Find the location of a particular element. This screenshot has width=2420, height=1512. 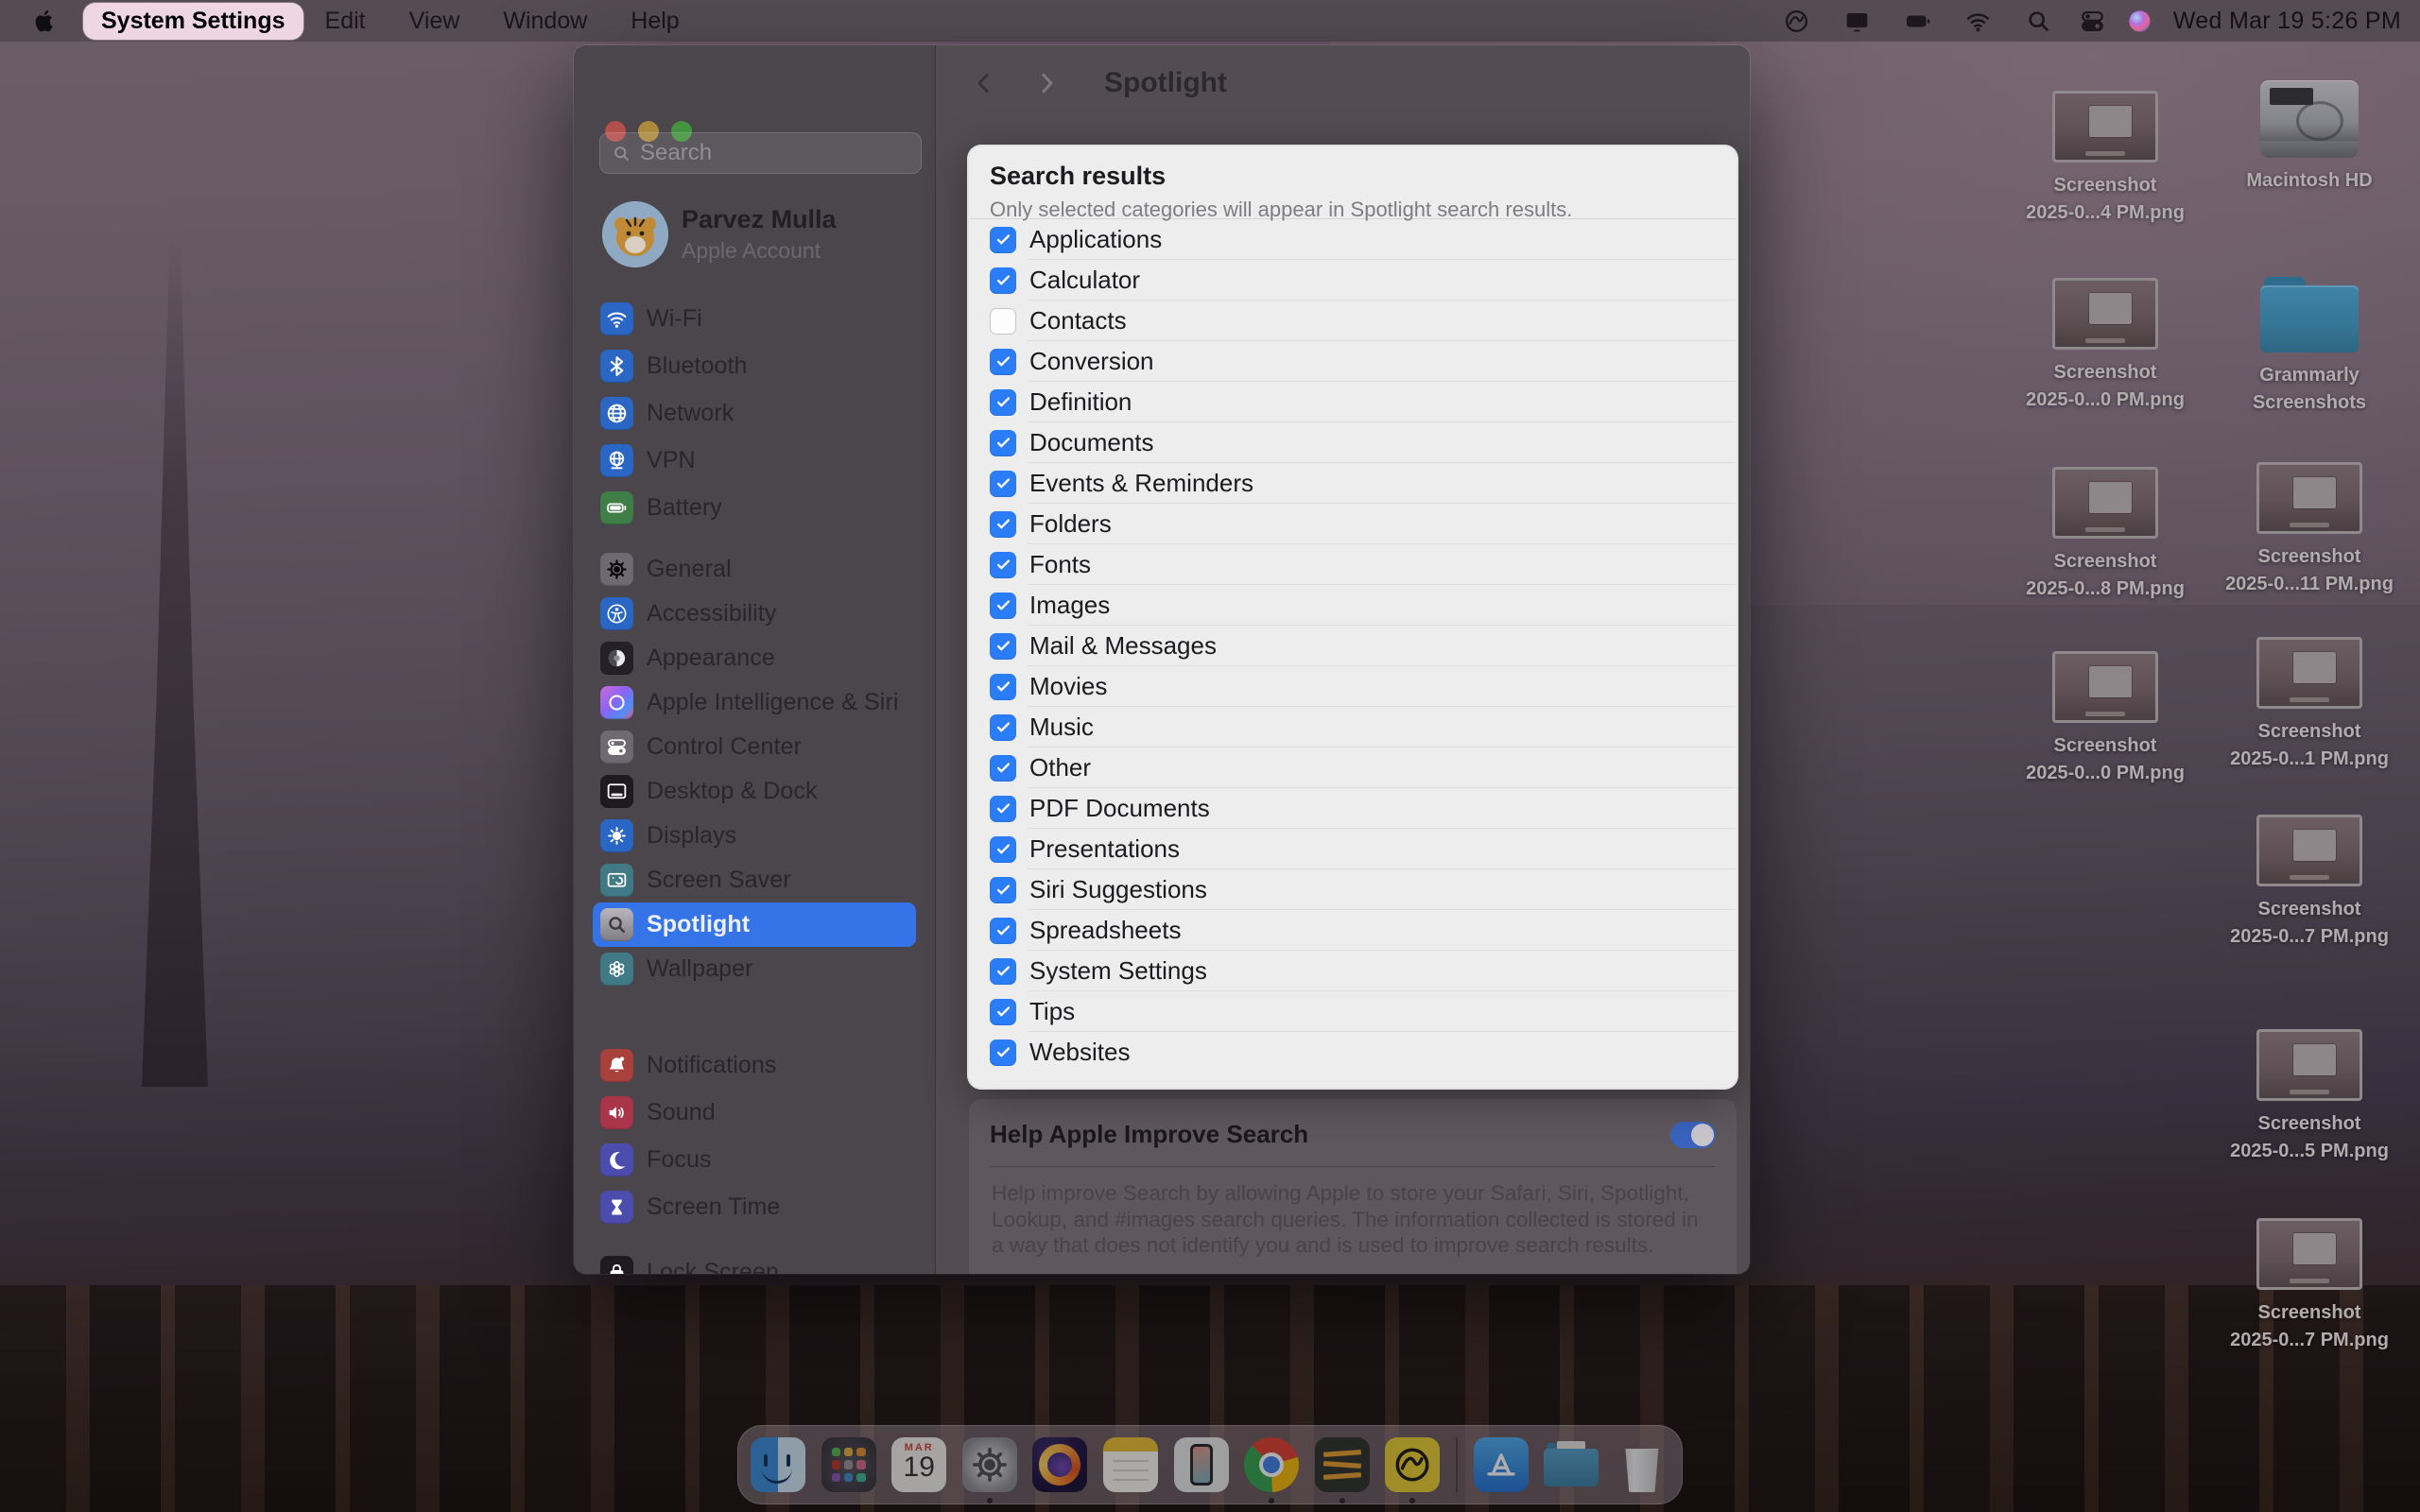

search-category-row-system-settings: System Settings is located at coordinates (1353, 971).